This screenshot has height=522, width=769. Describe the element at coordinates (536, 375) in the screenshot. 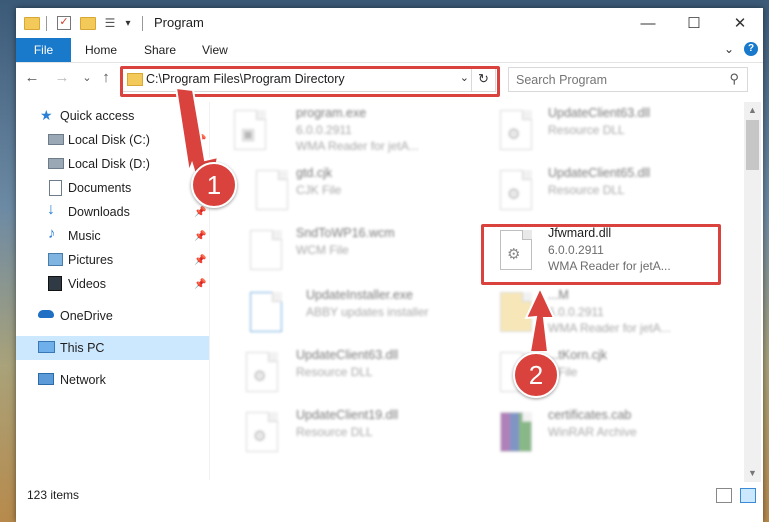

I see `callout-badge-2: 2` at that location.